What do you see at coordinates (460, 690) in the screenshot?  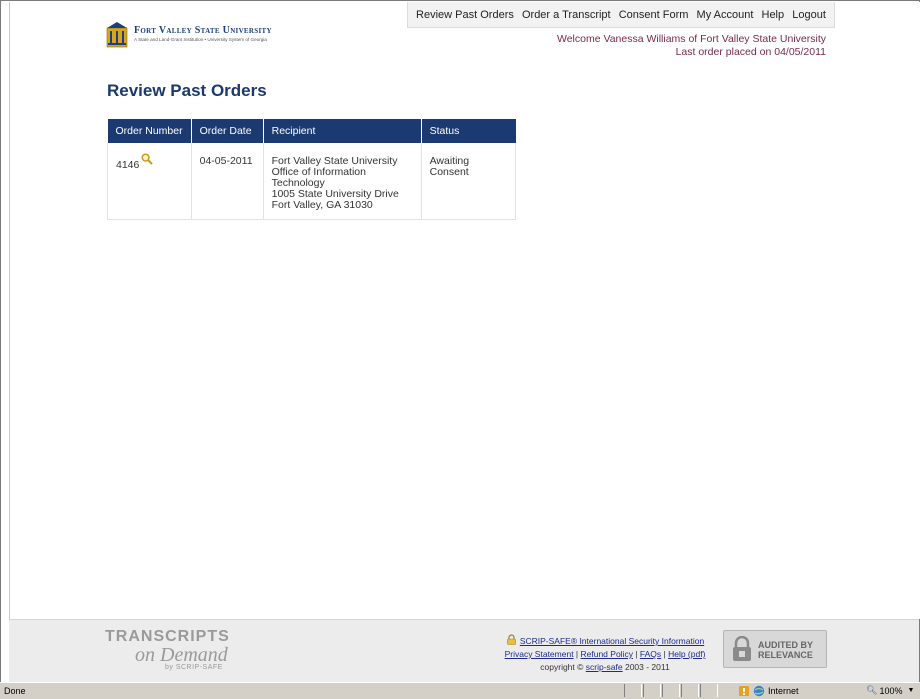 I see `browser-status-bar: Done Internet 🔍︎ 100% ▼` at bounding box center [460, 690].